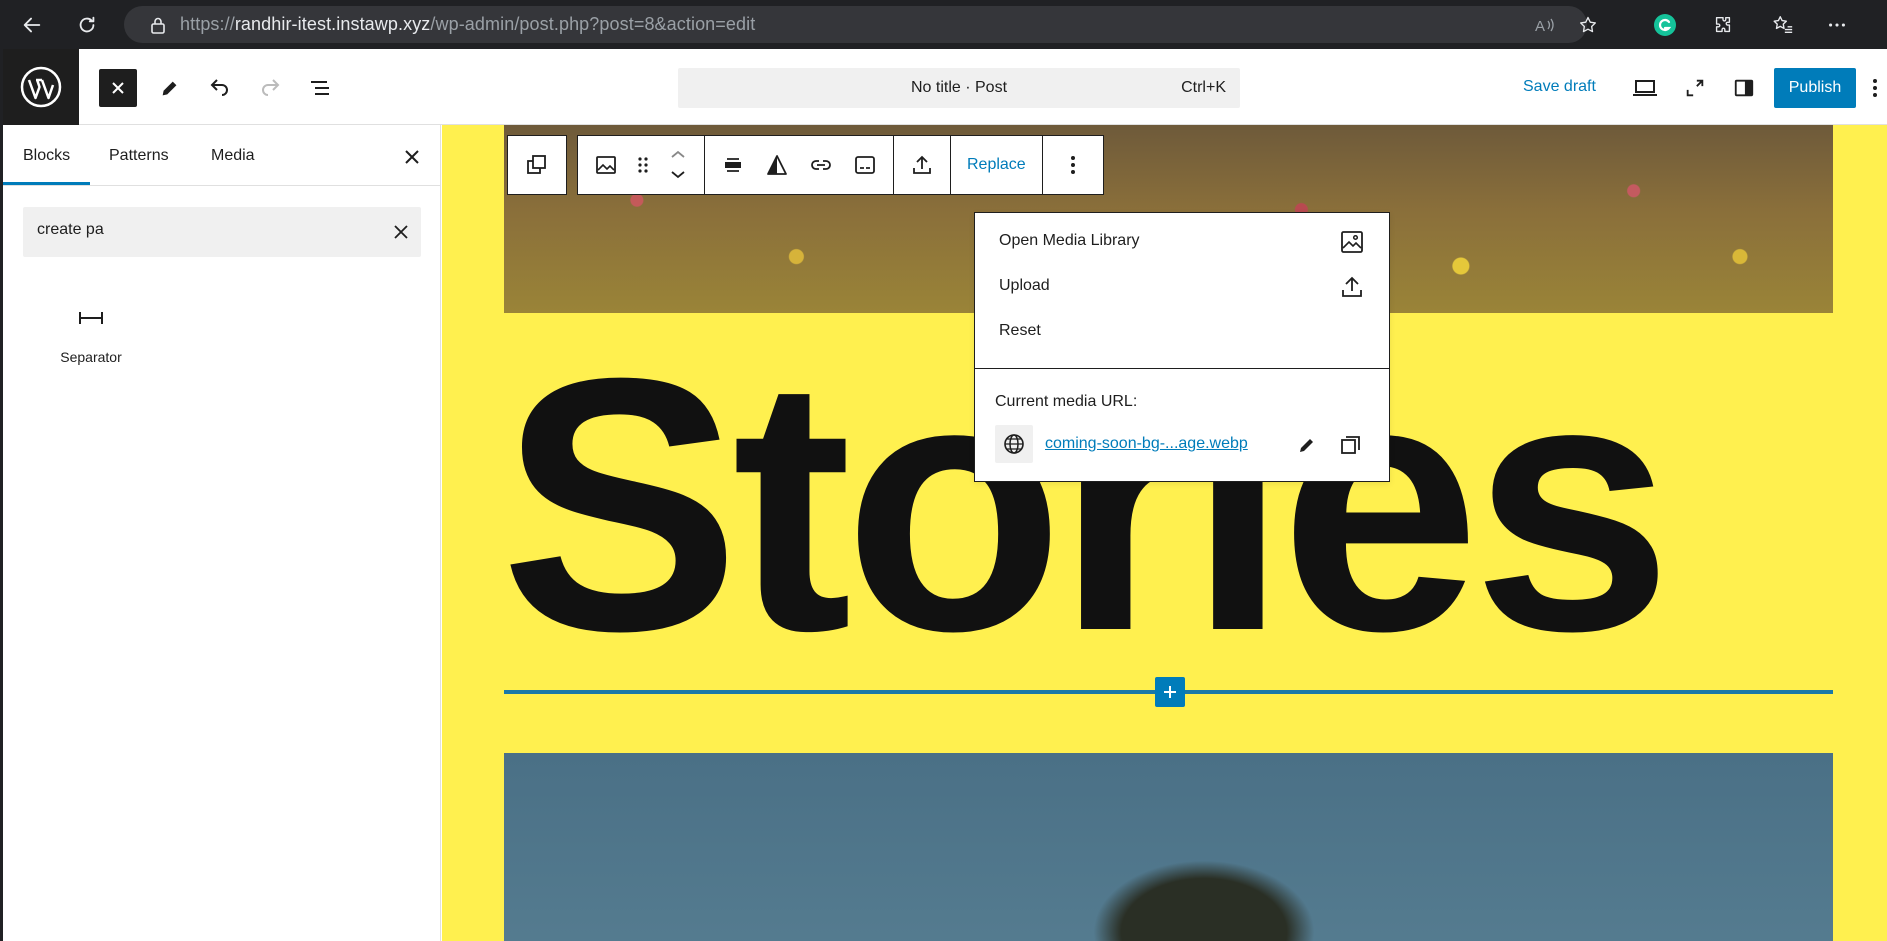 This screenshot has width=1887, height=941. I want to click on menu-item-label: Open Media Library, so click(1069, 240).